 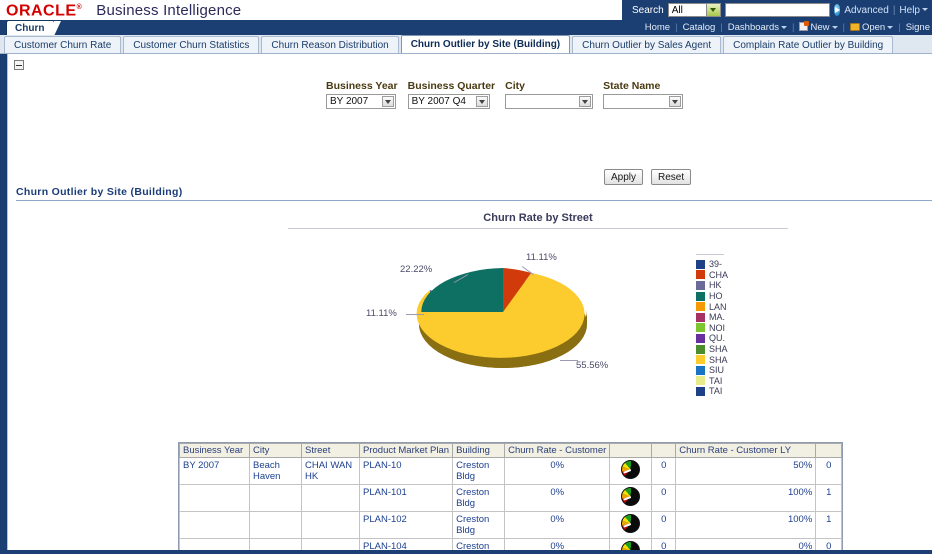 I want to click on legend-label: 39-, so click(x=716, y=264).